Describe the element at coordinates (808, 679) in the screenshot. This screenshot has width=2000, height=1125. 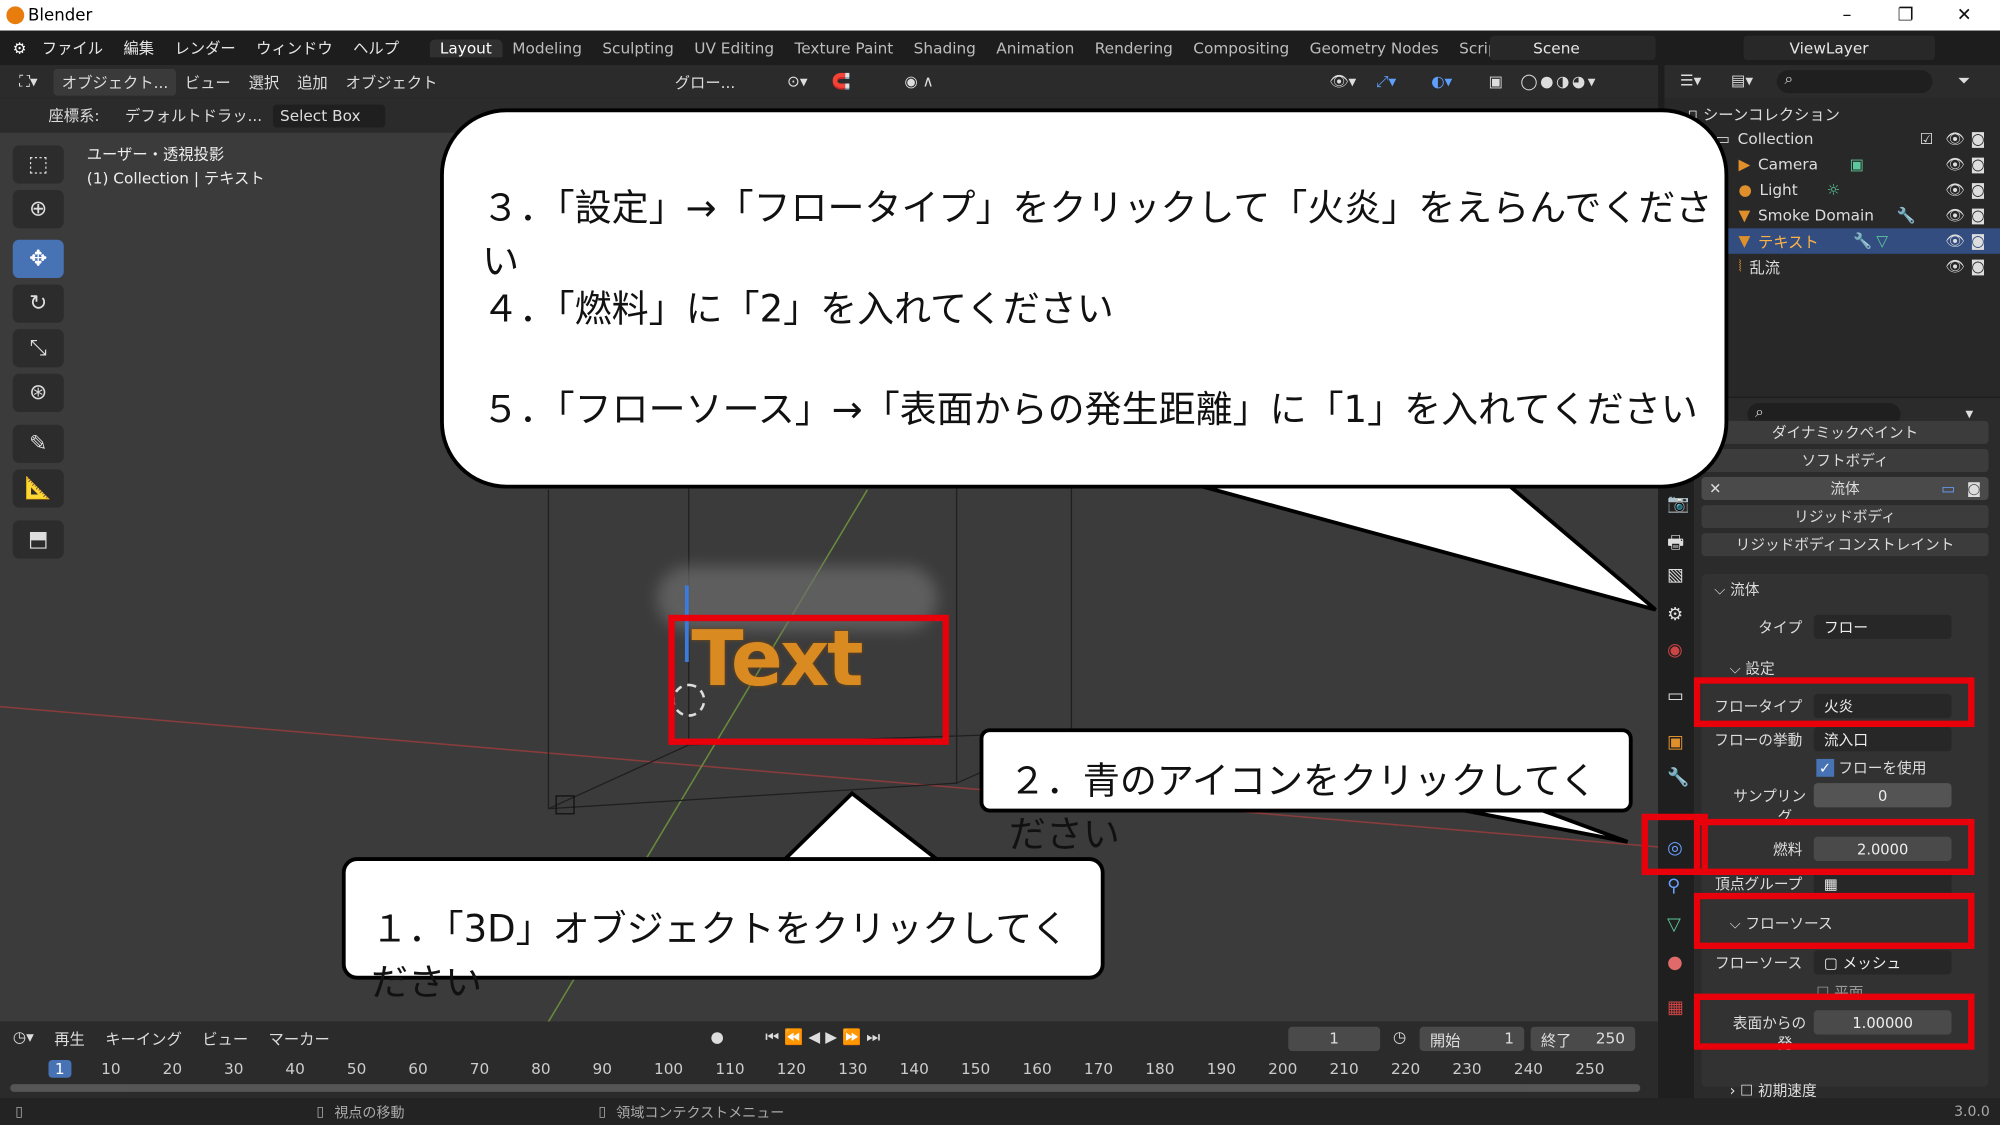
I see `highlight-text-object` at that location.